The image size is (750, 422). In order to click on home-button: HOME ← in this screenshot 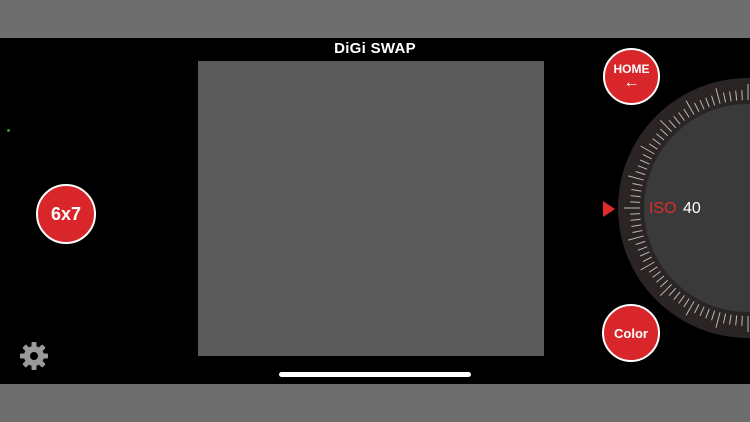, I will do `click(631, 76)`.